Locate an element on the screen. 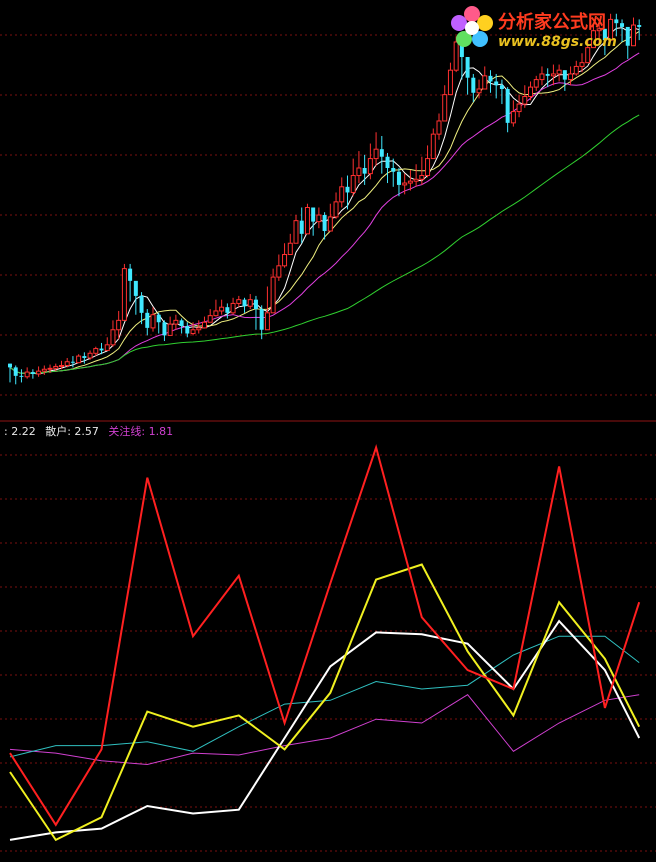 The width and height of the screenshot is (656, 862). watermark-logo: 分析家公式网 www.88gs.com is located at coordinates (548, 29).